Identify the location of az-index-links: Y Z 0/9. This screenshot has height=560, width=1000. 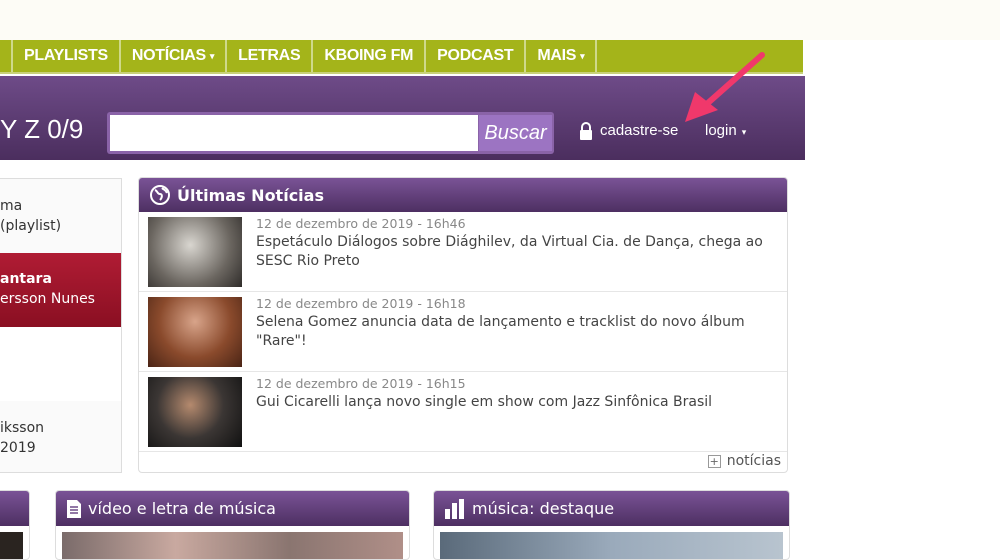
(41, 129).